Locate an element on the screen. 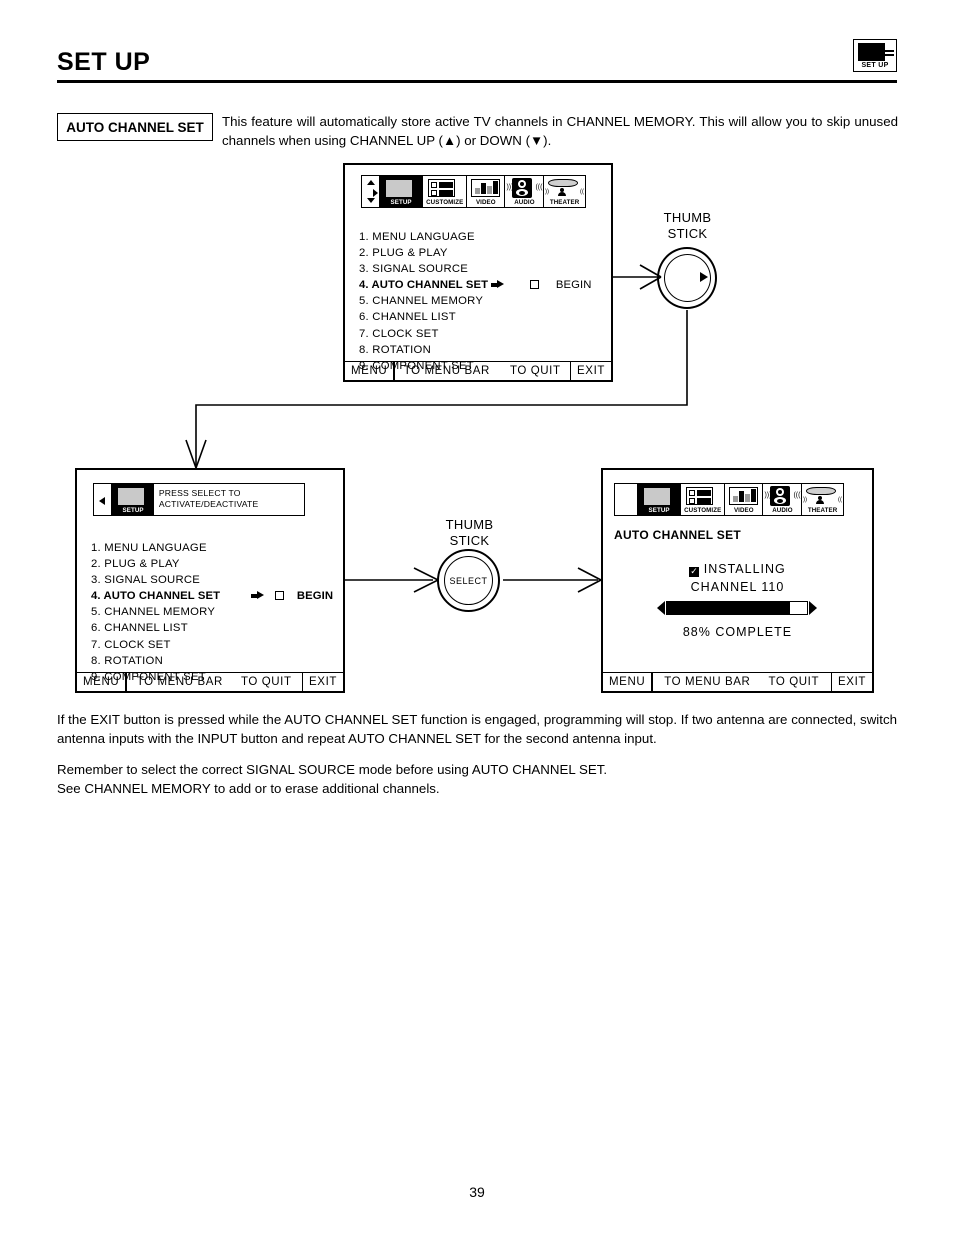 The height and width of the screenshot is (1235, 954). v-chip-icon is located at coordinates (442, 188).